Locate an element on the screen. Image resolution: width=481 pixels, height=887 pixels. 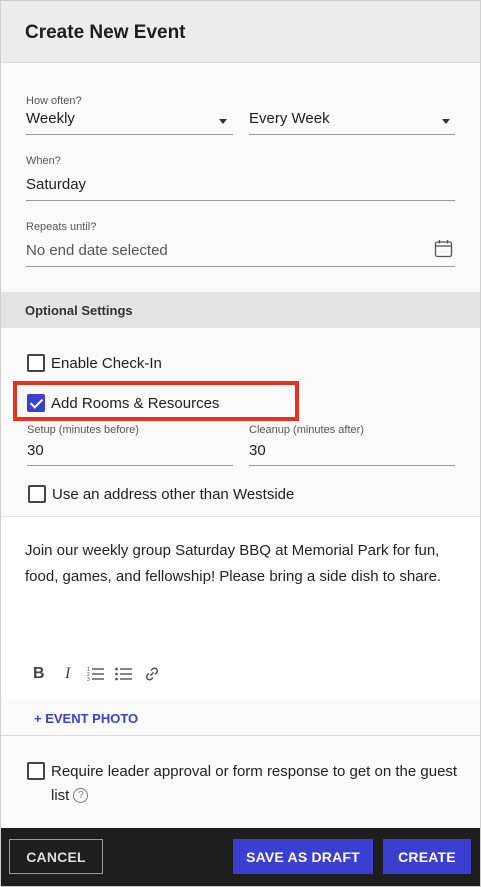
optional-settings-header: Optional Settings is located at coordinates (240, 310).